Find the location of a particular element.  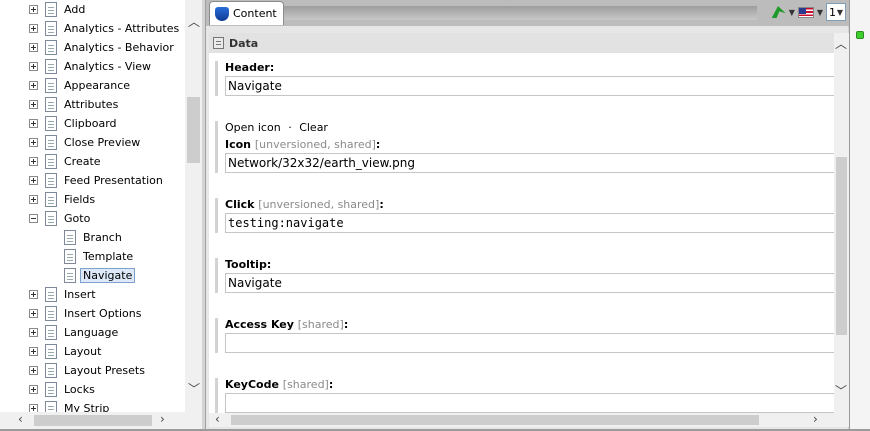

tree-item: Analytics - Attributes is located at coordinates (104, 28).